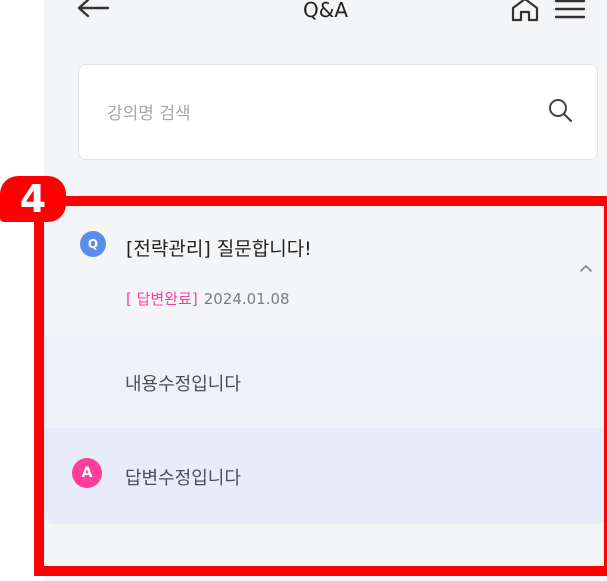  Describe the element at coordinates (525, 11) in the screenshot. I see `home-icon` at that location.